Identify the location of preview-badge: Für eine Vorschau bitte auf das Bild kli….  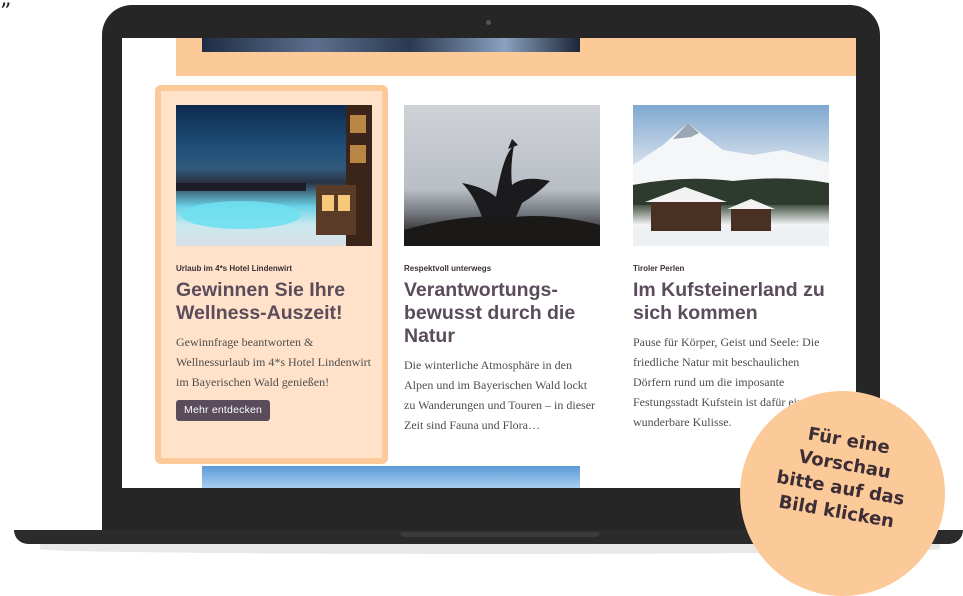
(842, 493).